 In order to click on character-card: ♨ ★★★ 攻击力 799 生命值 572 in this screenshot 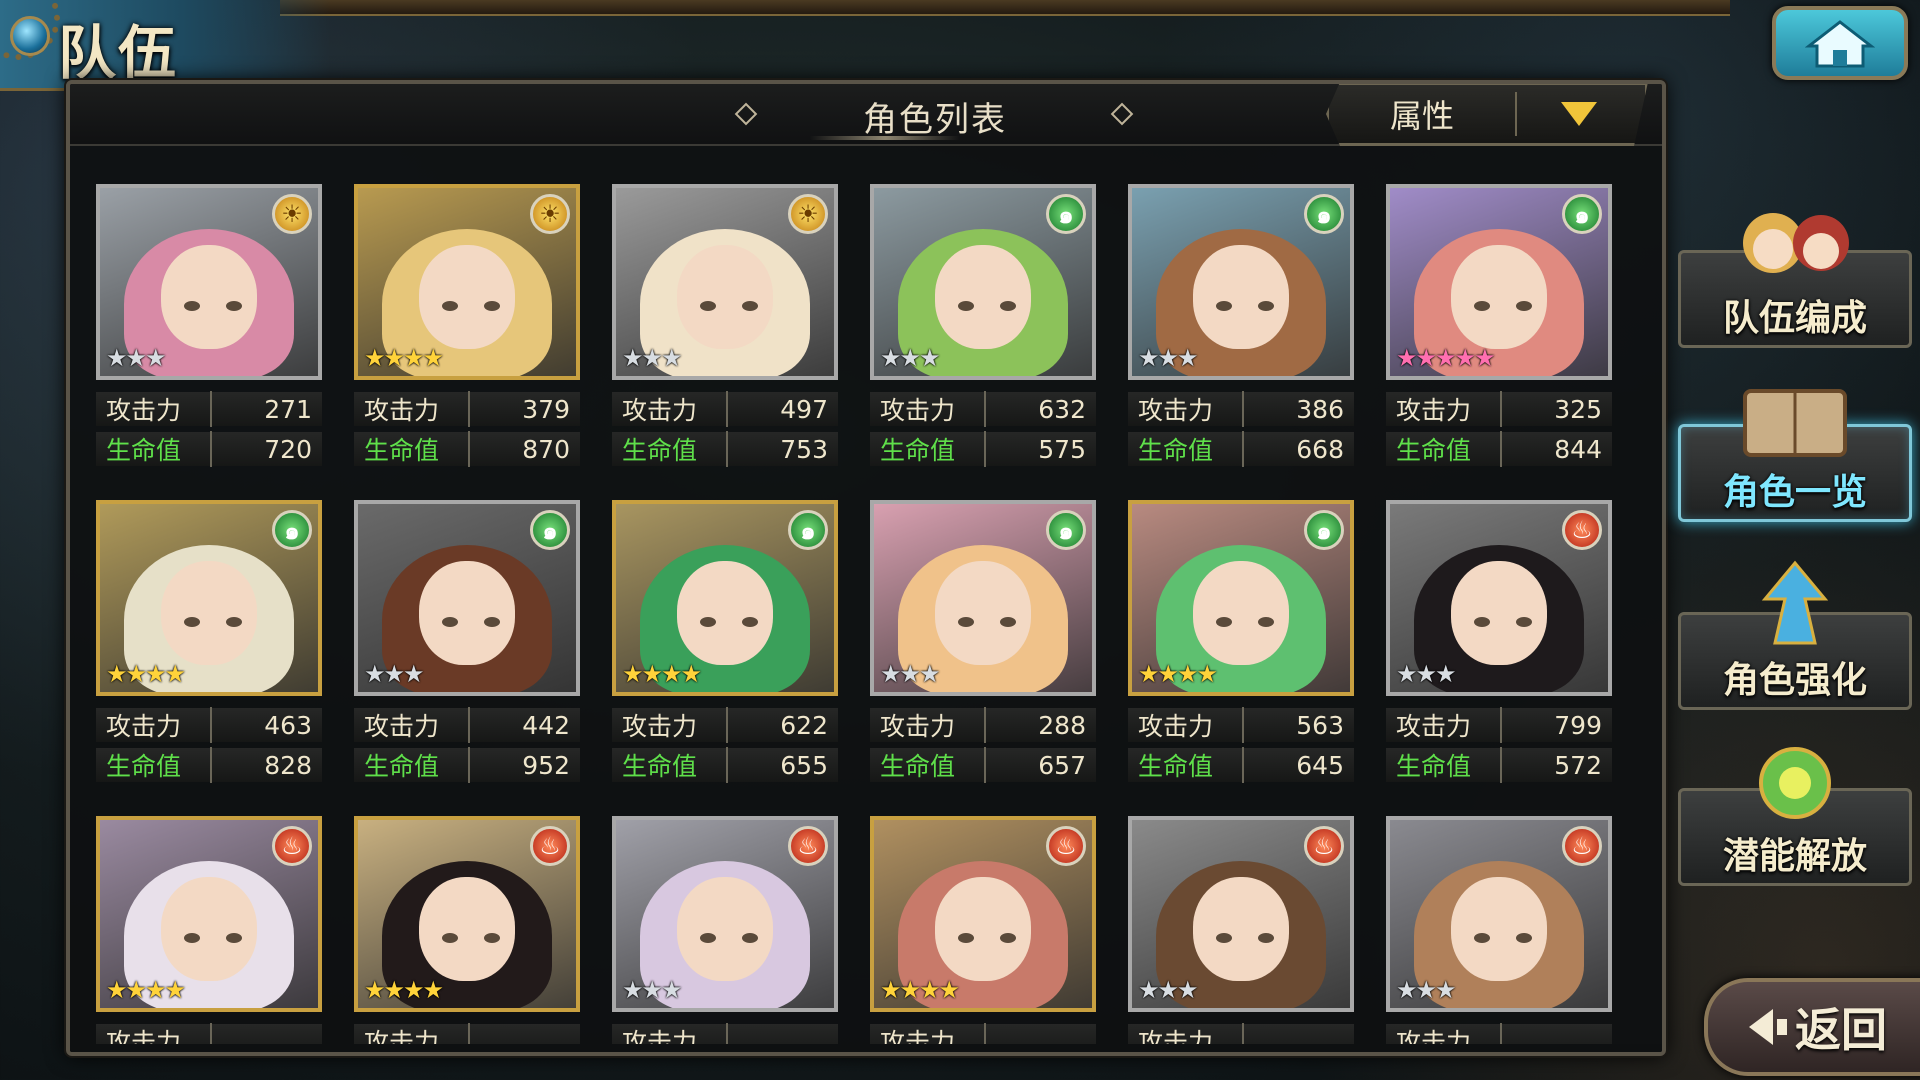, I will do `click(1500, 643)`.